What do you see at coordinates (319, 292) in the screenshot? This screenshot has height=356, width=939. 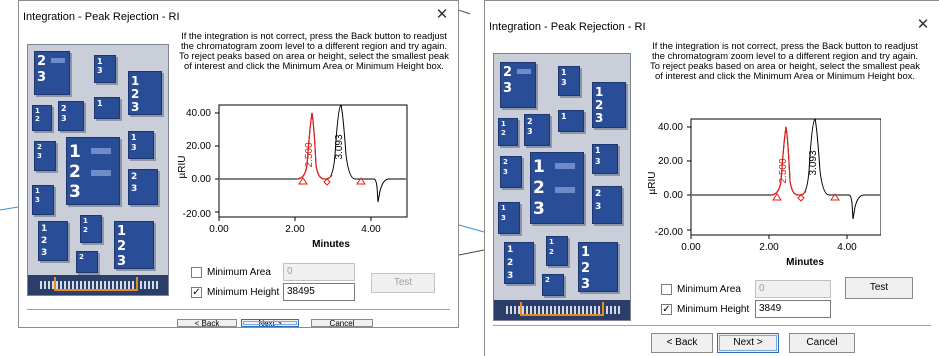 I see `minimum-height-input: 38495` at bounding box center [319, 292].